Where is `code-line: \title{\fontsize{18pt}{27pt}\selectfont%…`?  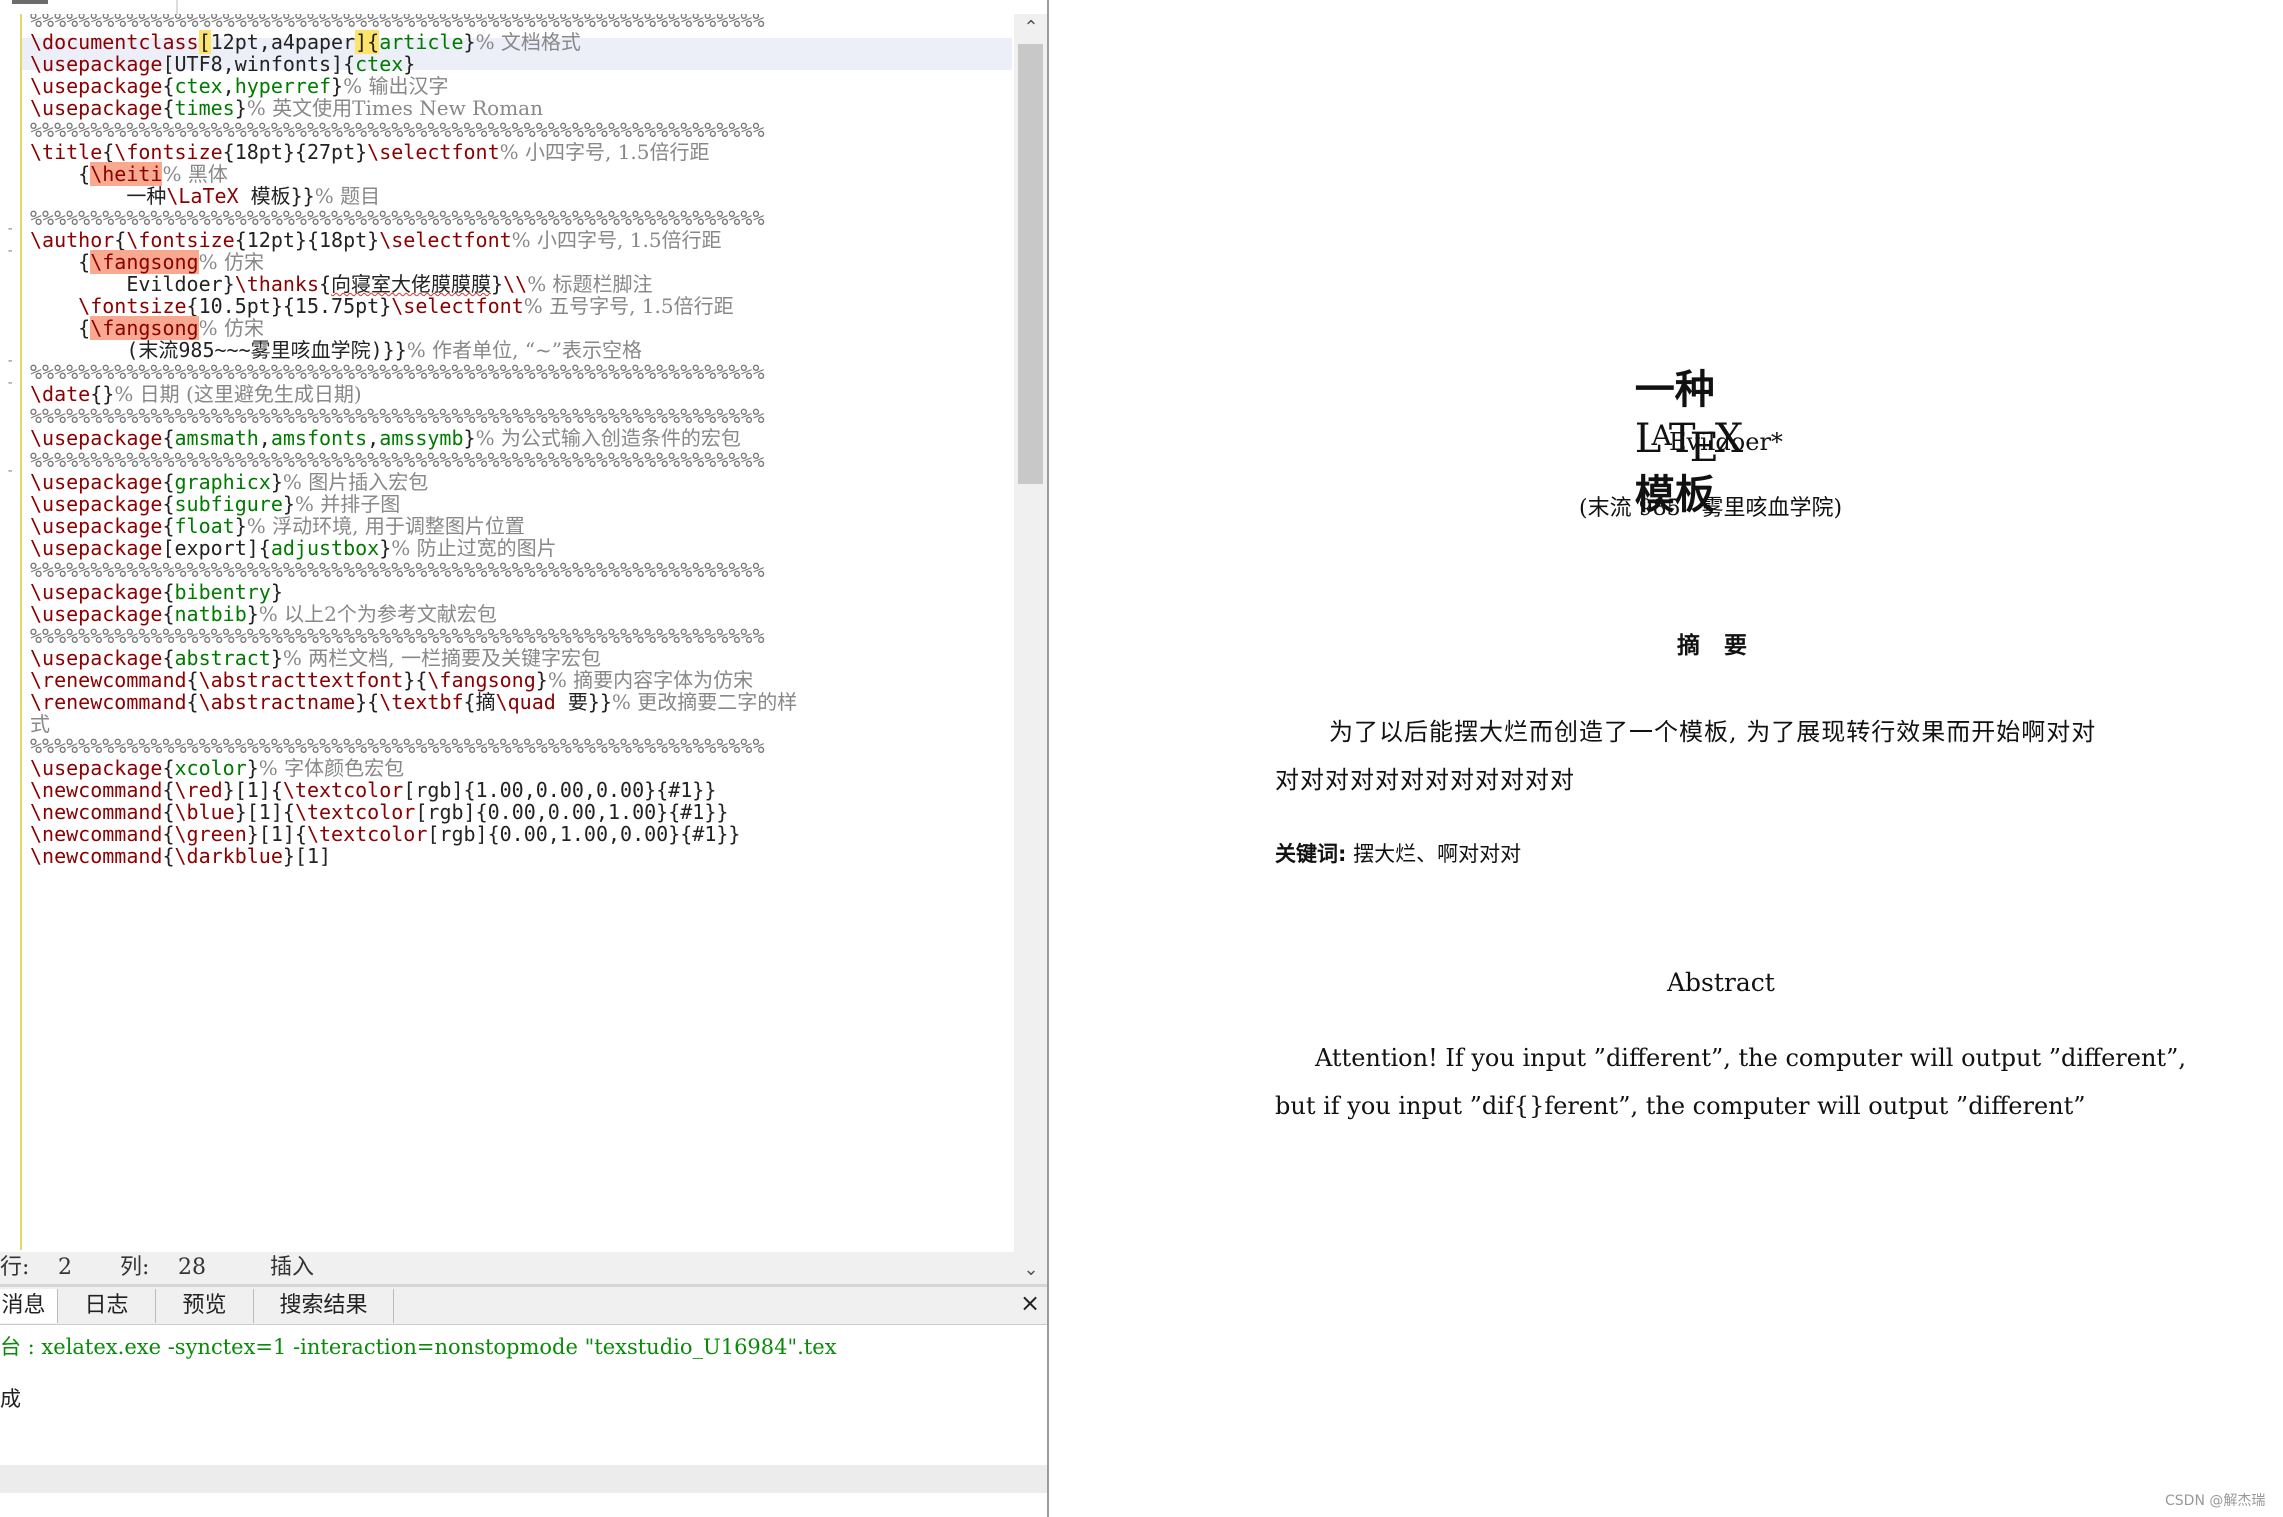
code-line: \title{\fontsize{18pt}{27pt}\selectfont%… is located at coordinates (370, 152).